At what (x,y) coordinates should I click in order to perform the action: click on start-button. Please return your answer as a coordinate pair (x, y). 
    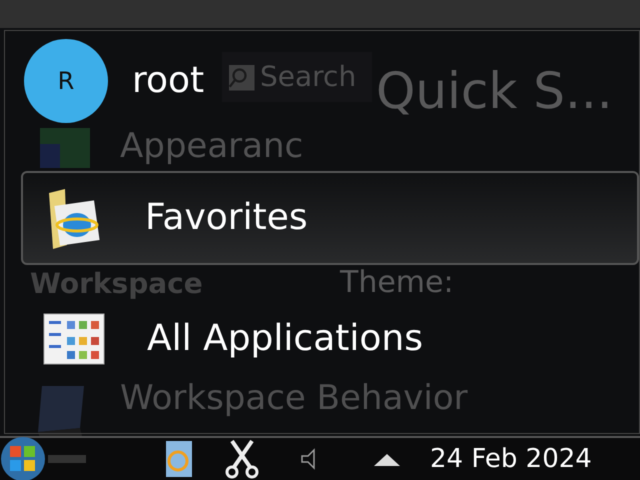
    Looking at the image, I should click on (23, 458).